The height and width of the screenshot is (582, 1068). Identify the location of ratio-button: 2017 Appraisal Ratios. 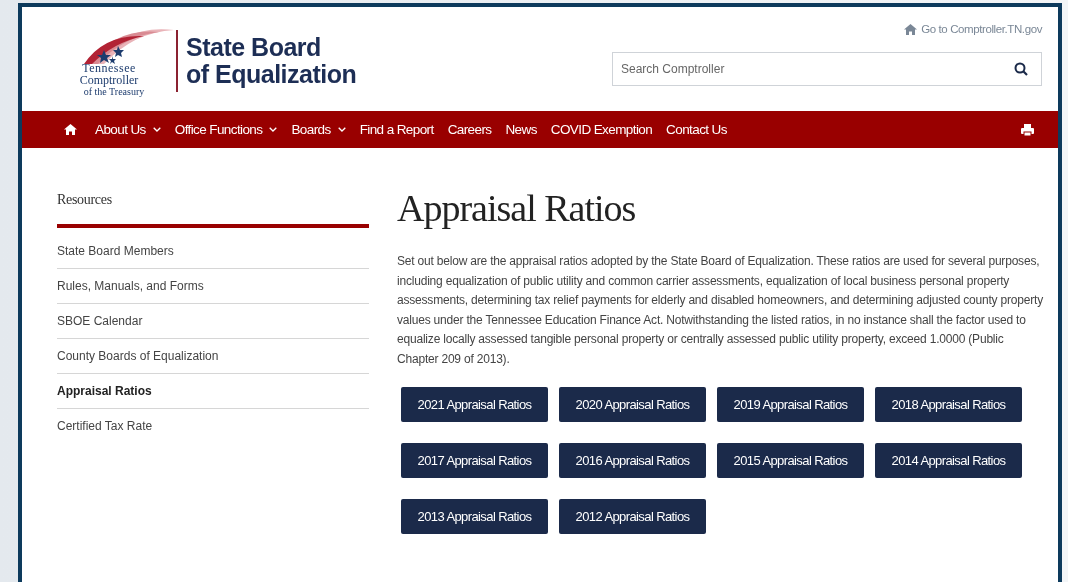
(474, 460).